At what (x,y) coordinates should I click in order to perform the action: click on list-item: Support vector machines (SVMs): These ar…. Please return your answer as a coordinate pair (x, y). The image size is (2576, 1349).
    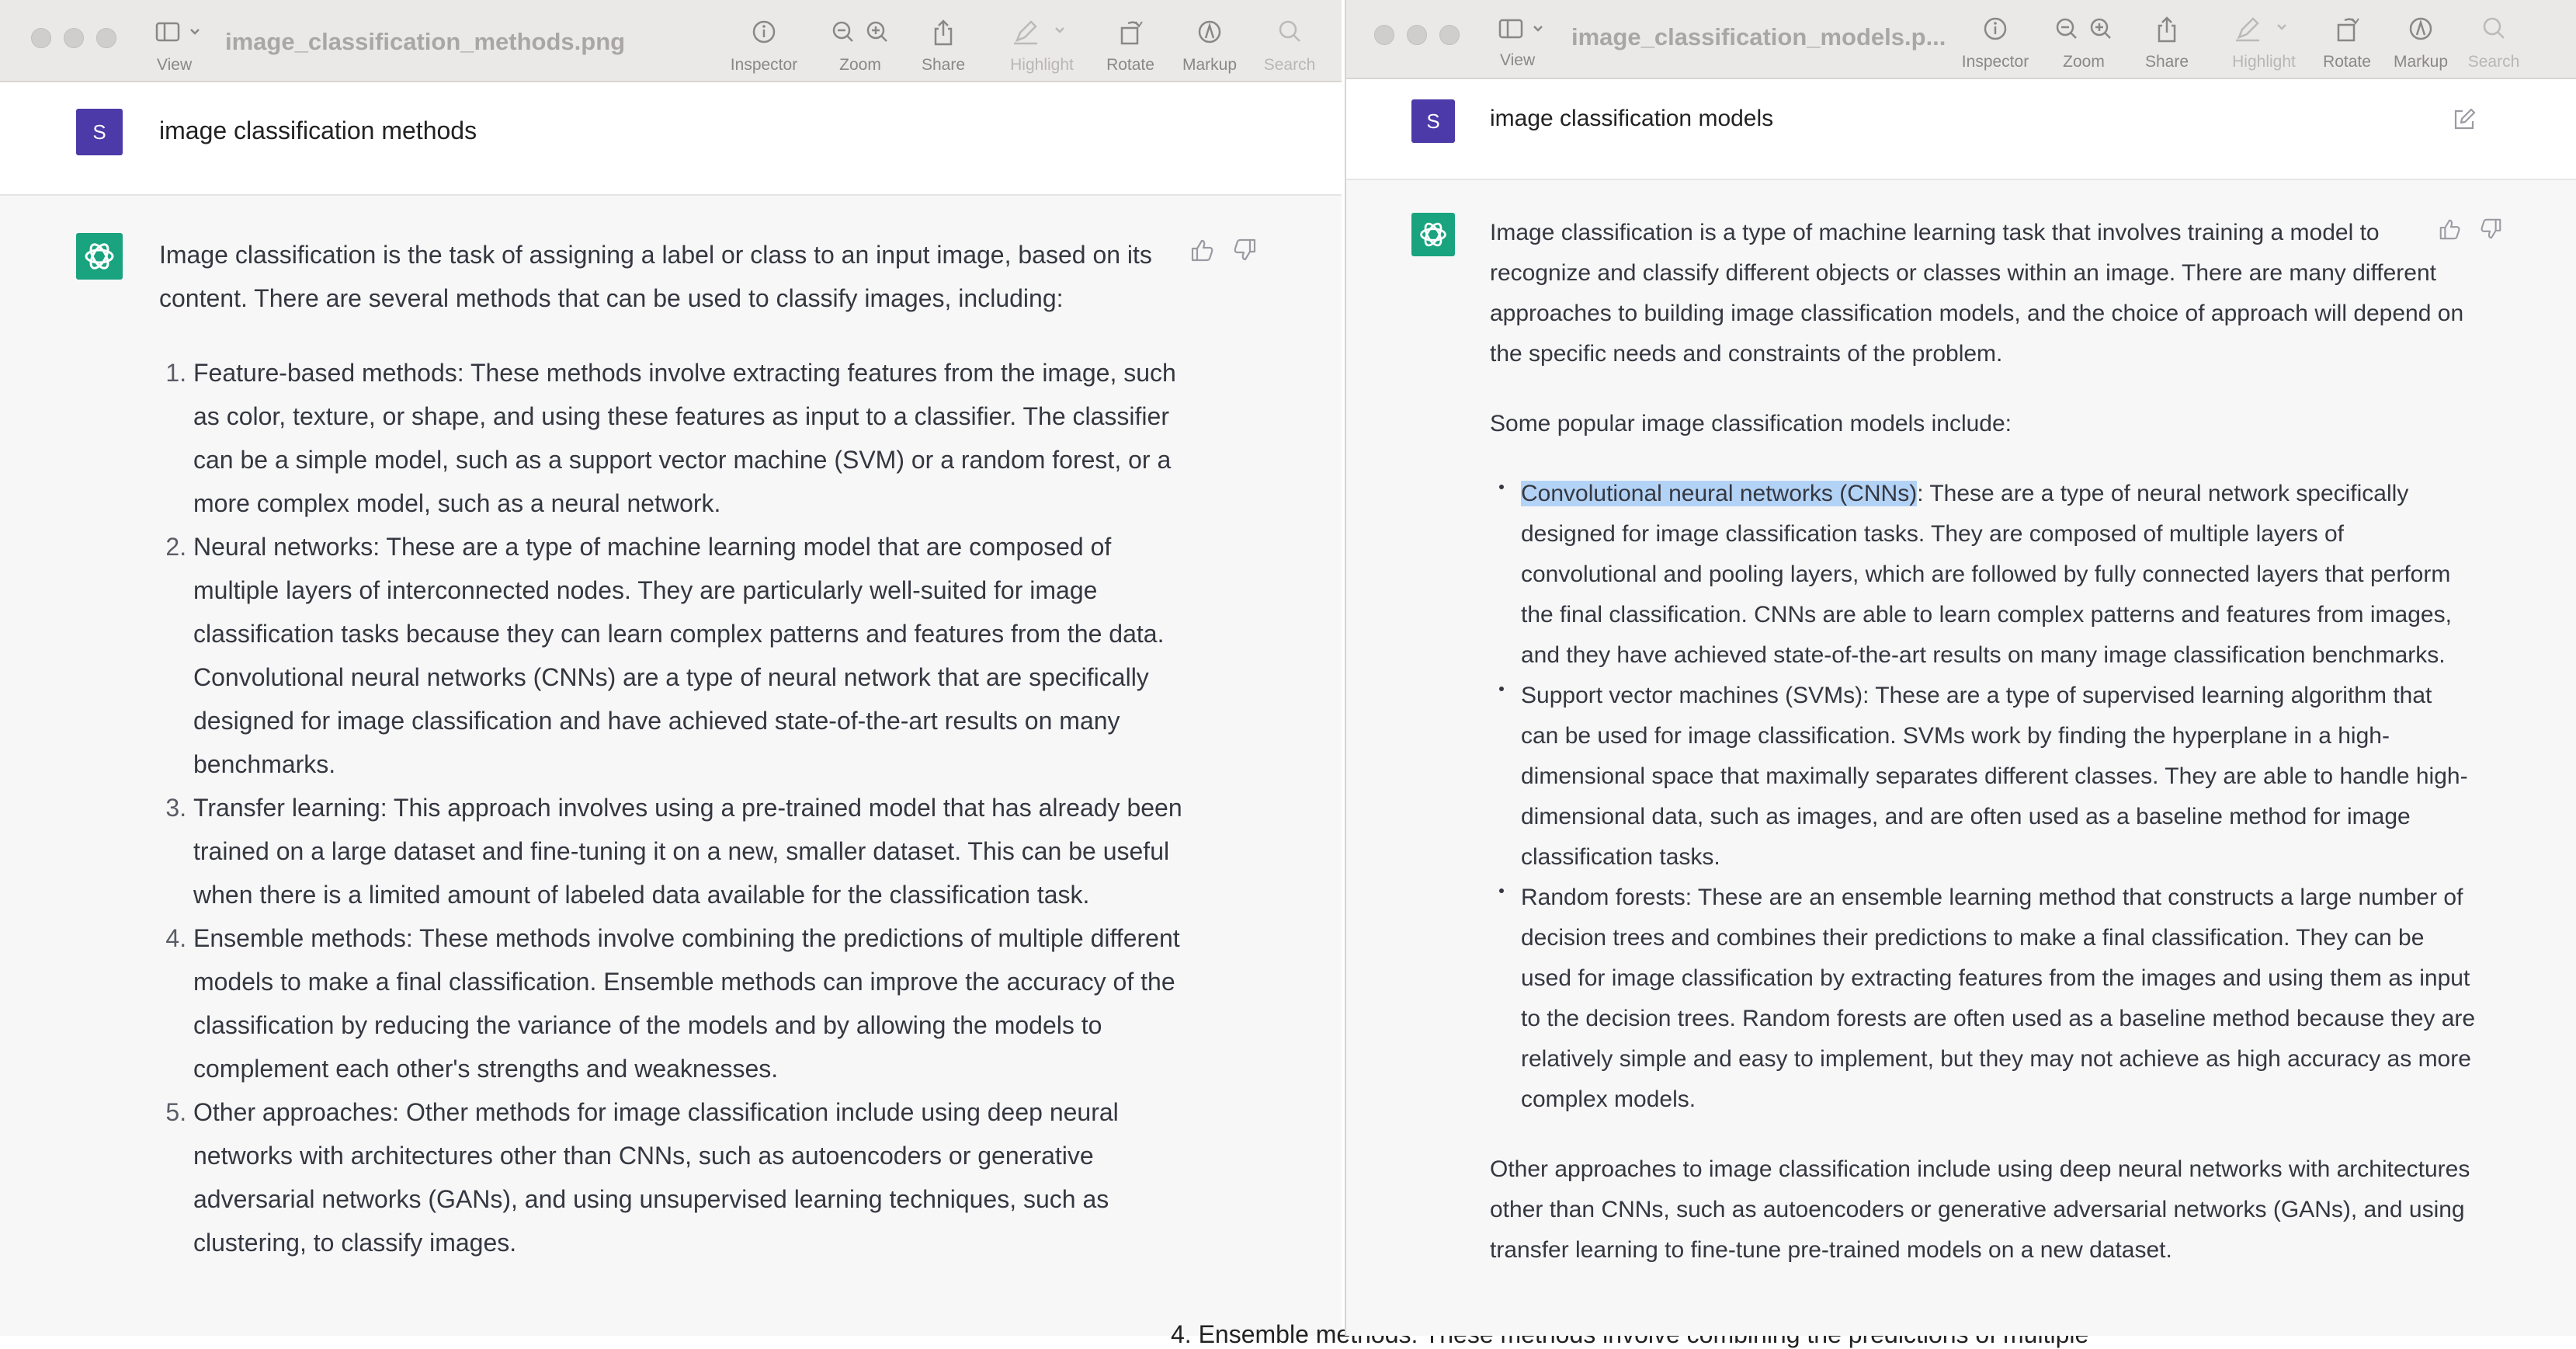
    Looking at the image, I should click on (1987, 777).